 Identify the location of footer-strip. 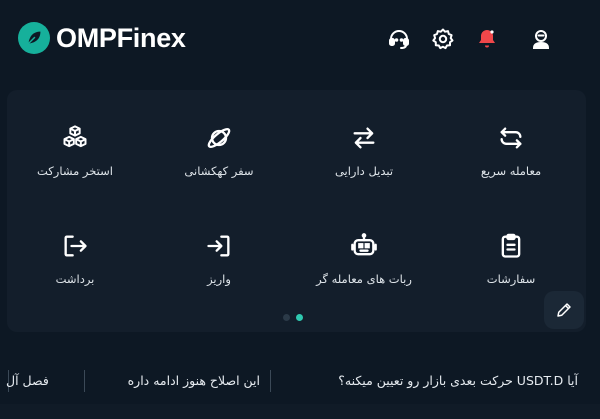
(300, 411).